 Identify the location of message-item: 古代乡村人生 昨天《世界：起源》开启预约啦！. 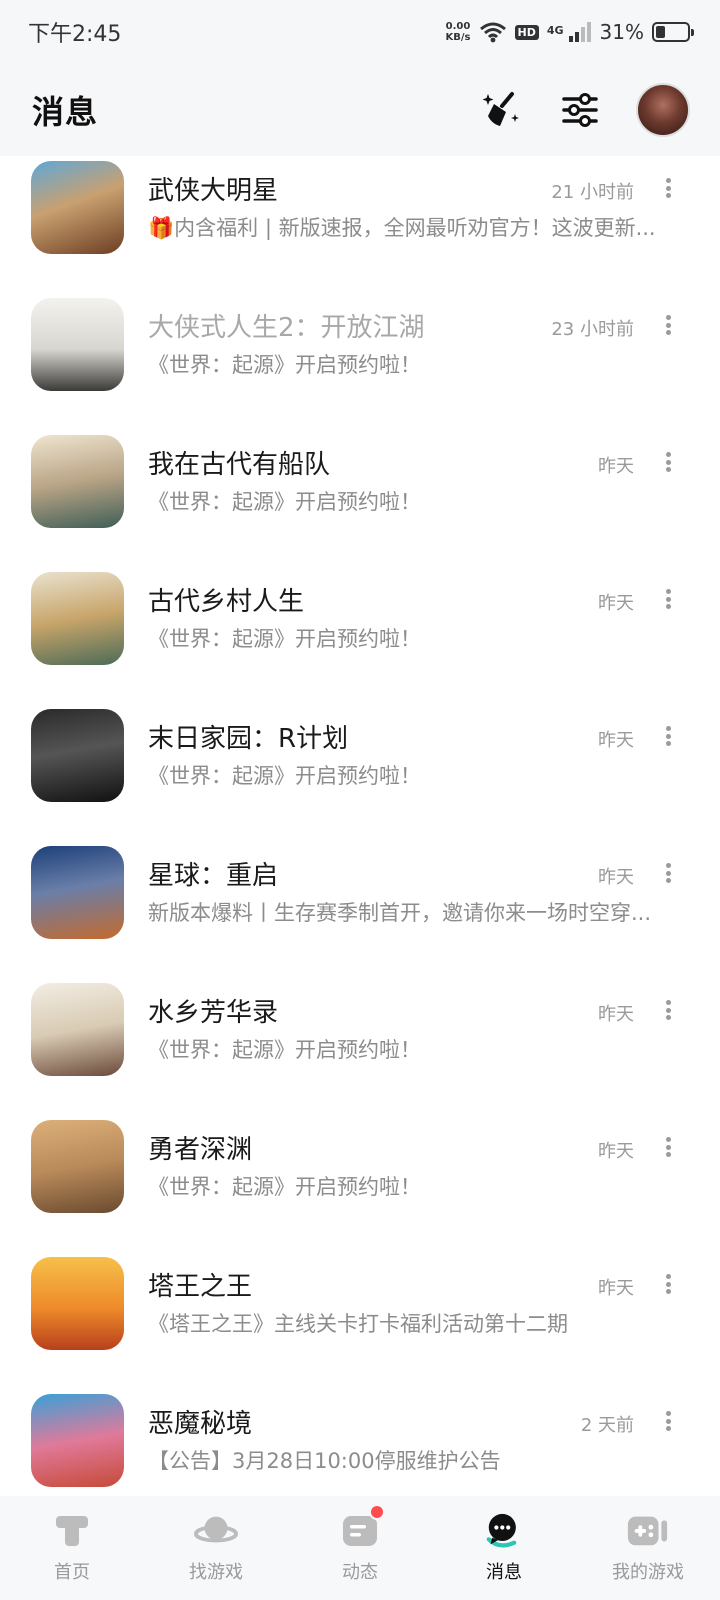
(360, 637).